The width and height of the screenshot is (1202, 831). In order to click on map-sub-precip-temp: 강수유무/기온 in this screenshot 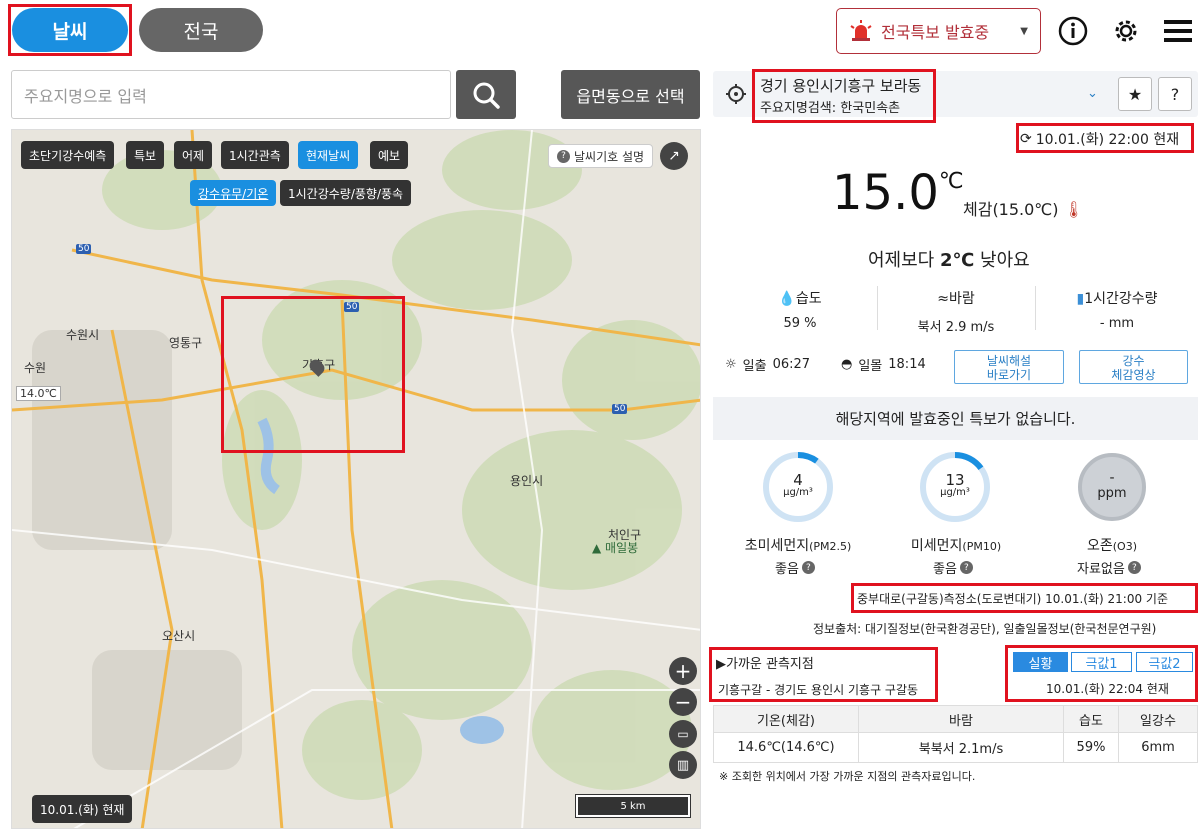, I will do `click(233, 193)`.